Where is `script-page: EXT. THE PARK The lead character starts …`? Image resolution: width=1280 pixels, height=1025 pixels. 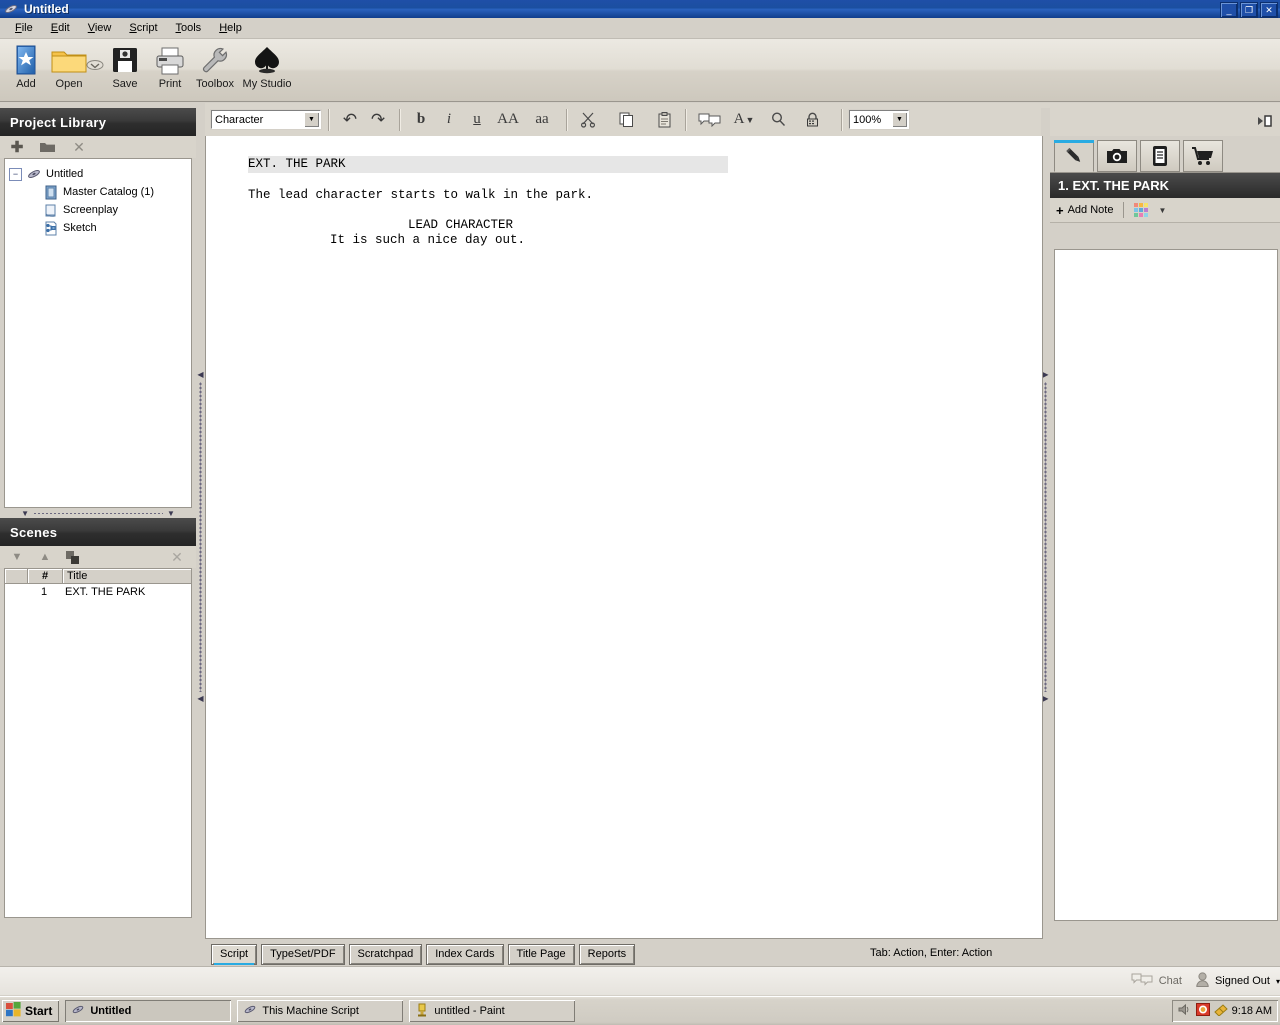 script-page: EXT. THE PARK The lead character starts … is located at coordinates (624, 192).